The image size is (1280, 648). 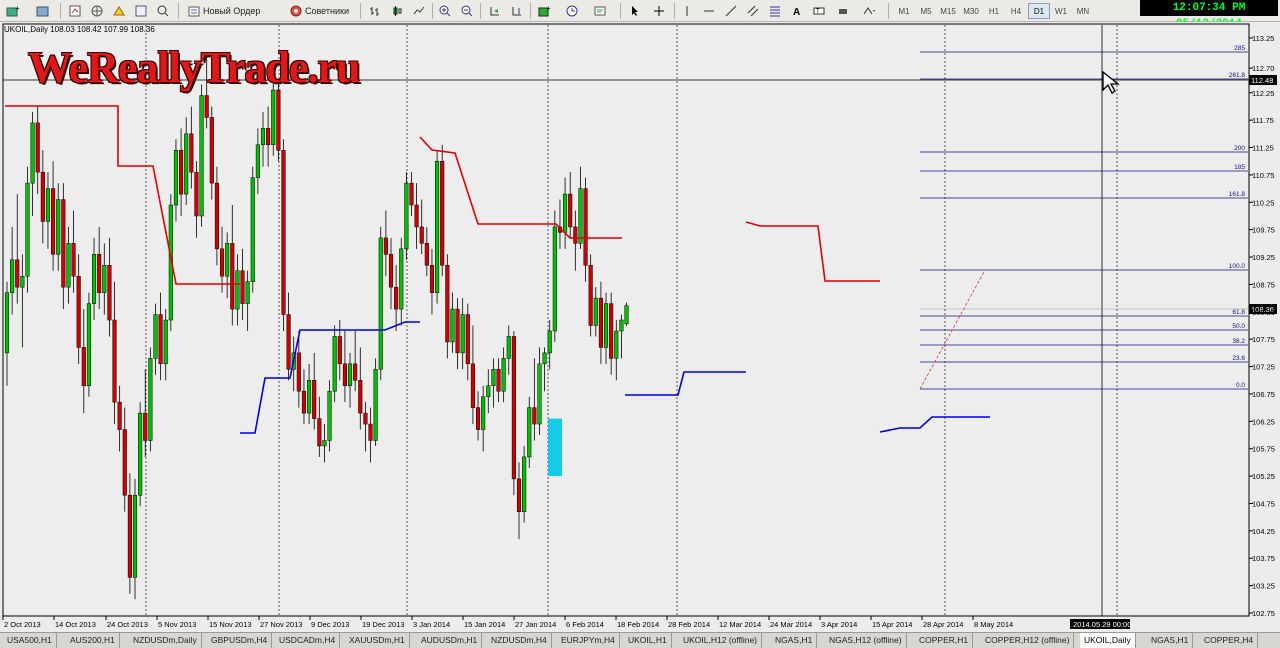 What do you see at coordinates (445, 11) in the screenshot?
I see `zoom-in-icon` at bounding box center [445, 11].